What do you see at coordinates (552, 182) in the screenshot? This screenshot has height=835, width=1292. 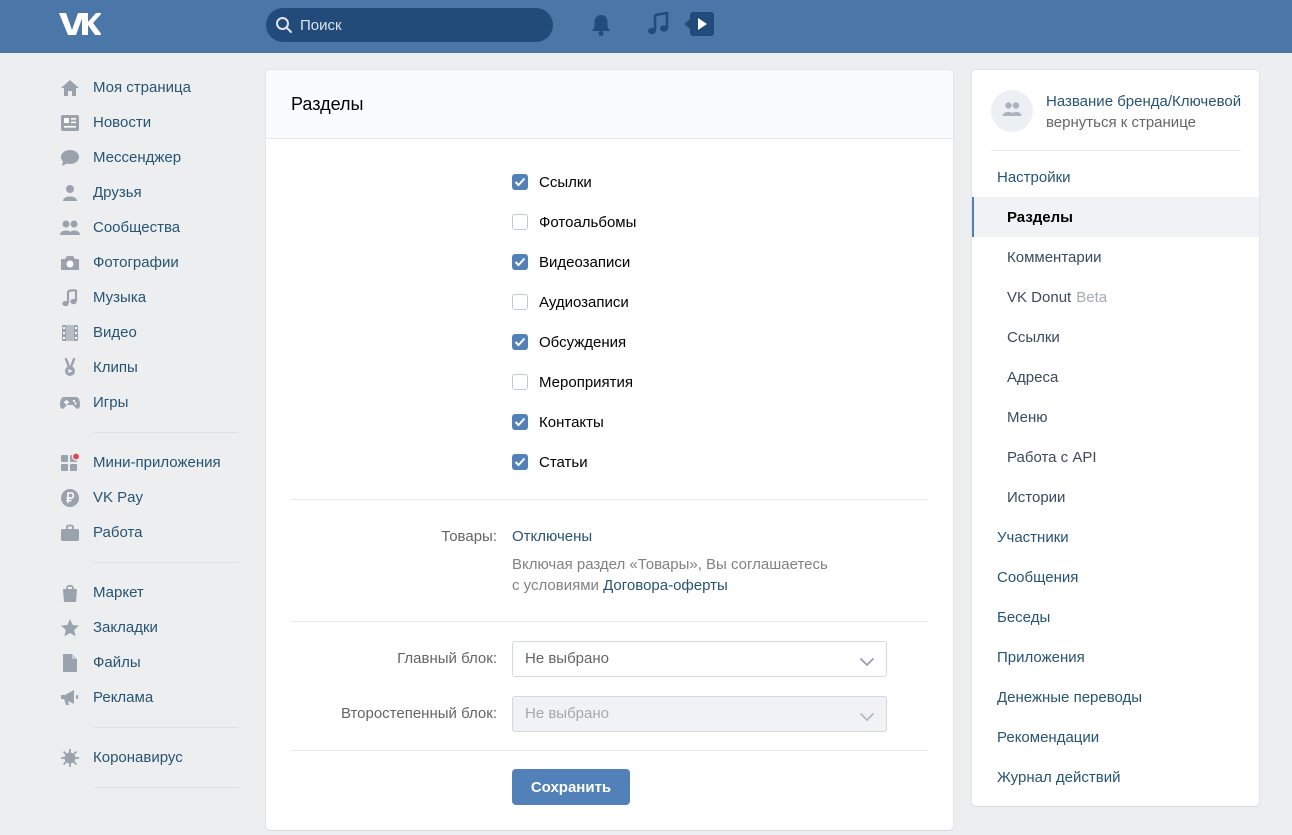 I see `section-checkbox-links: Ссылки` at bounding box center [552, 182].